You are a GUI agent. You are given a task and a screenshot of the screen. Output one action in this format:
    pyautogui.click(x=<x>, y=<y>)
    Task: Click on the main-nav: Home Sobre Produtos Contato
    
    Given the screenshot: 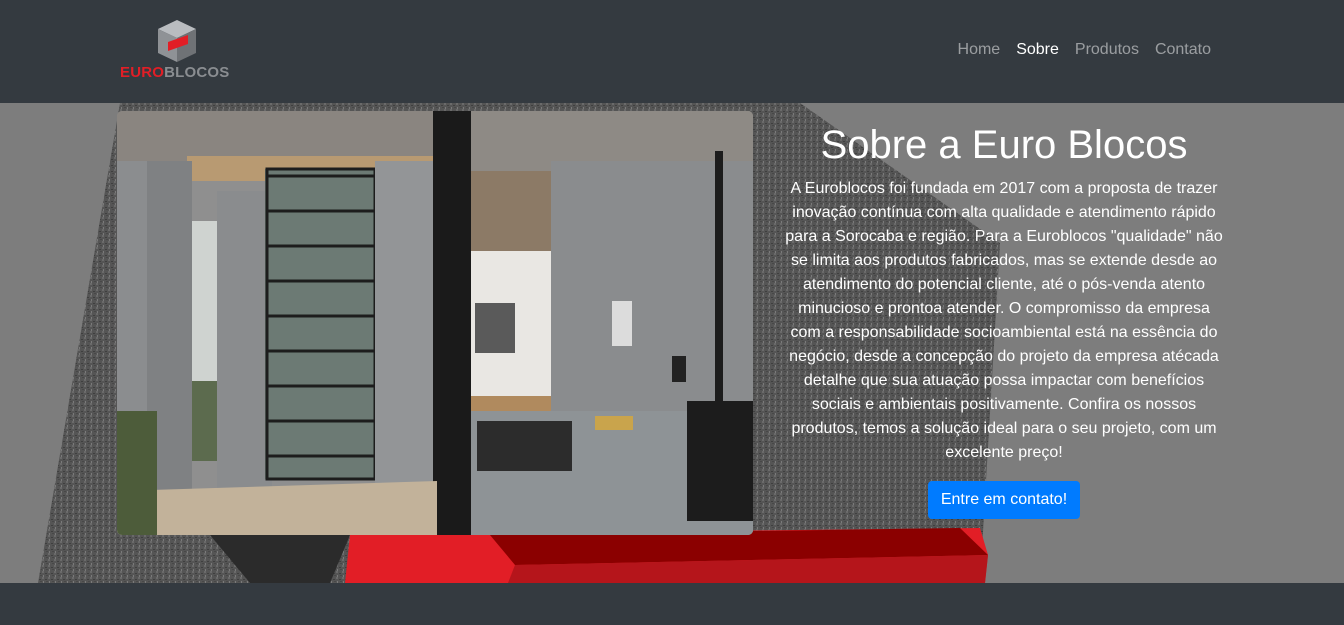 What is the action you would take?
    pyautogui.click(x=1084, y=50)
    